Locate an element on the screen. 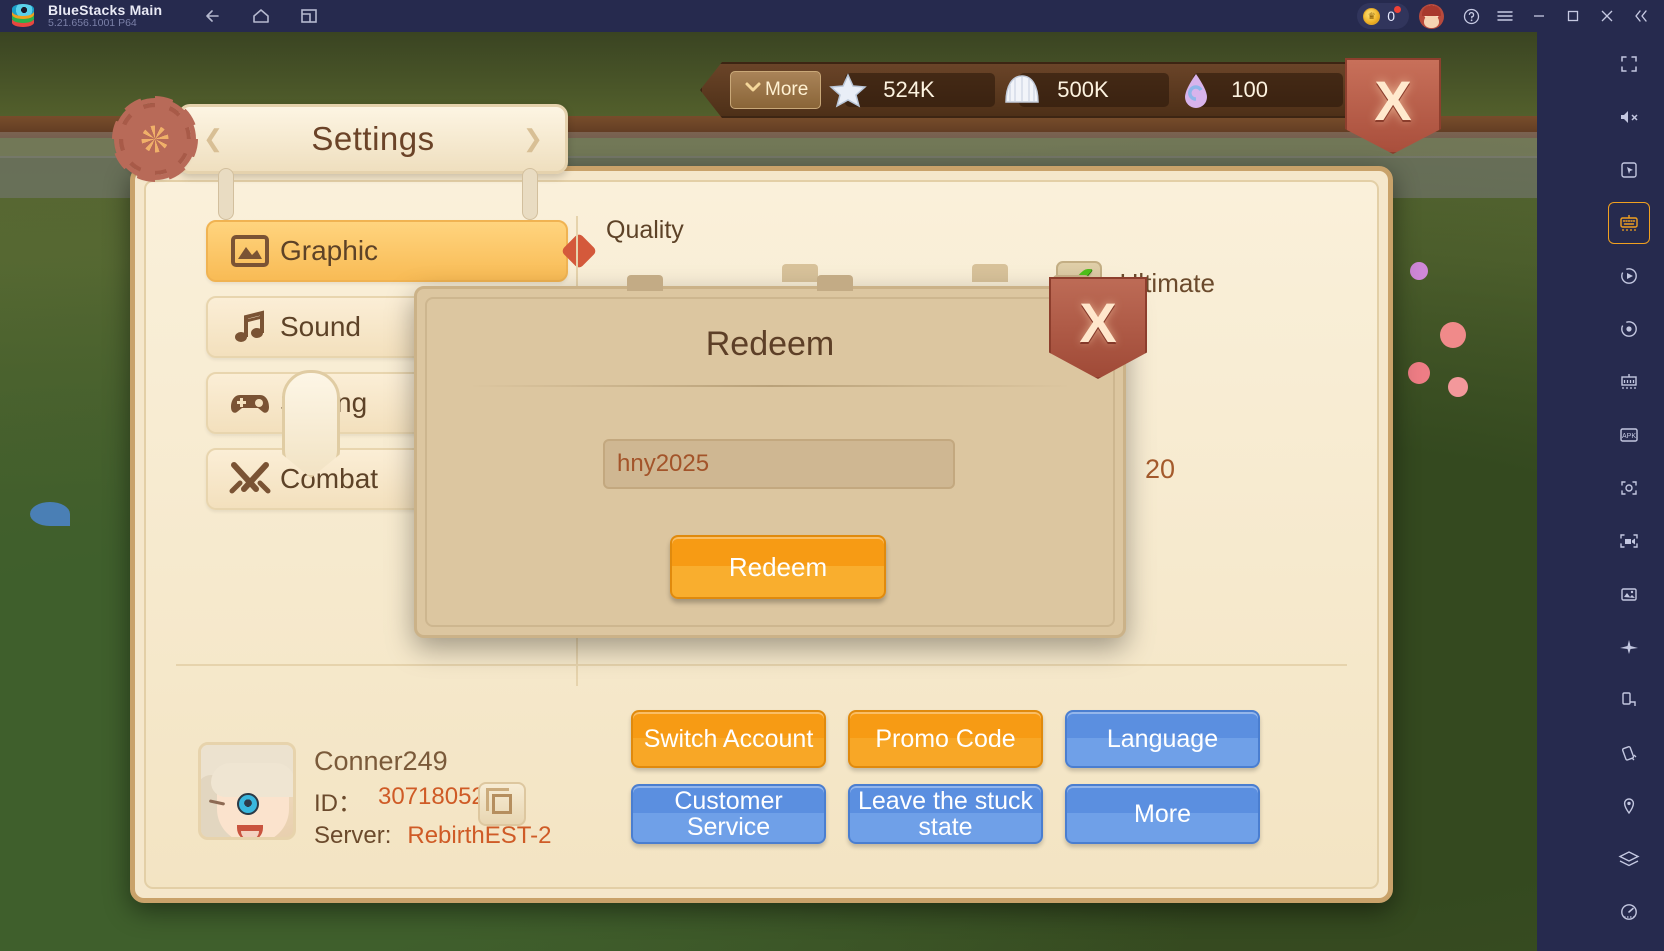 The image size is (1664, 951). bluestacks-logo-icon is located at coordinates (23, 15).